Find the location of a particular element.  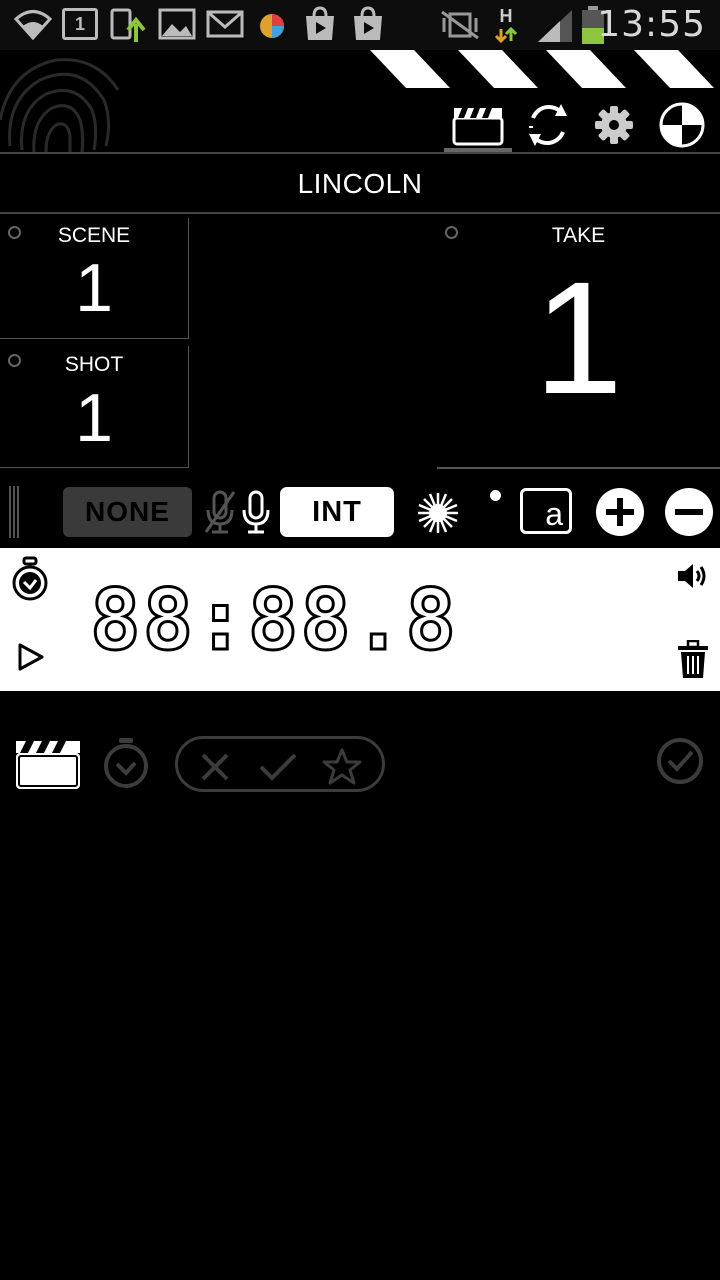

timer-icon is located at coordinates (126, 763).